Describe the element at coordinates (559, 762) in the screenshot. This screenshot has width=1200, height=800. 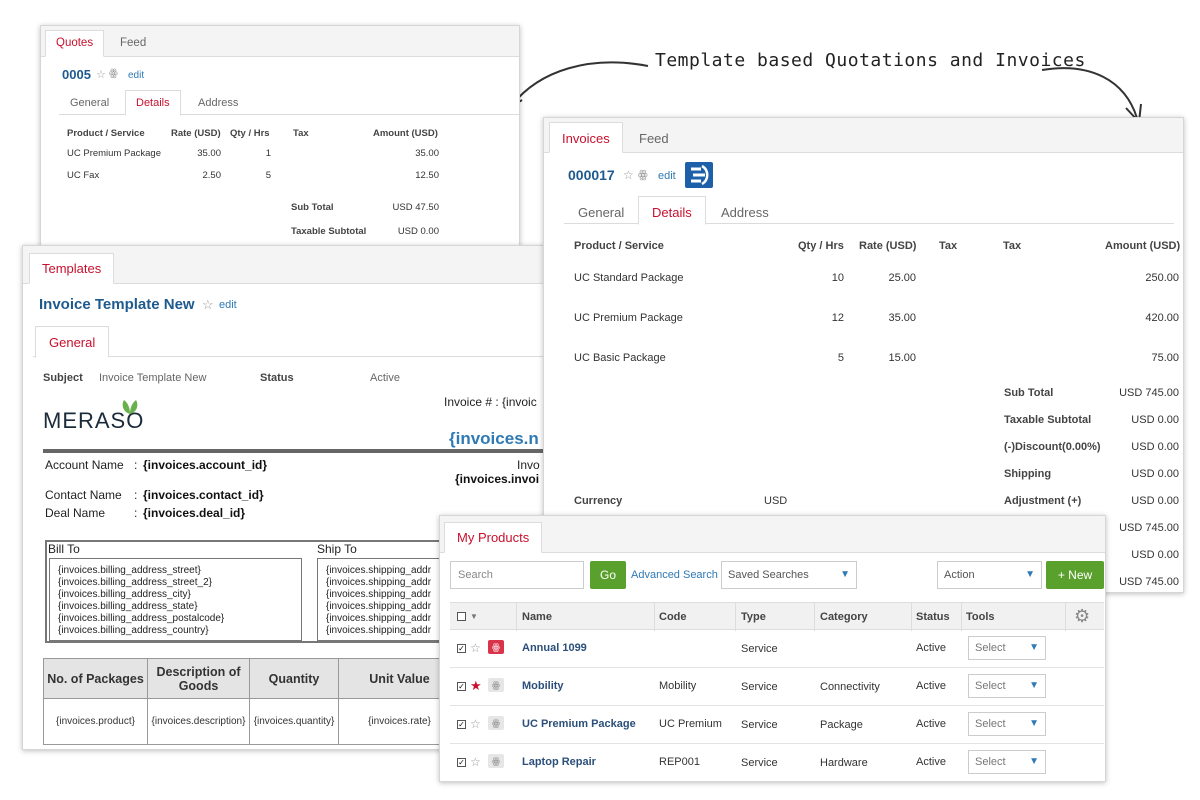
I see `product-name-link: Laptop Repair` at that location.